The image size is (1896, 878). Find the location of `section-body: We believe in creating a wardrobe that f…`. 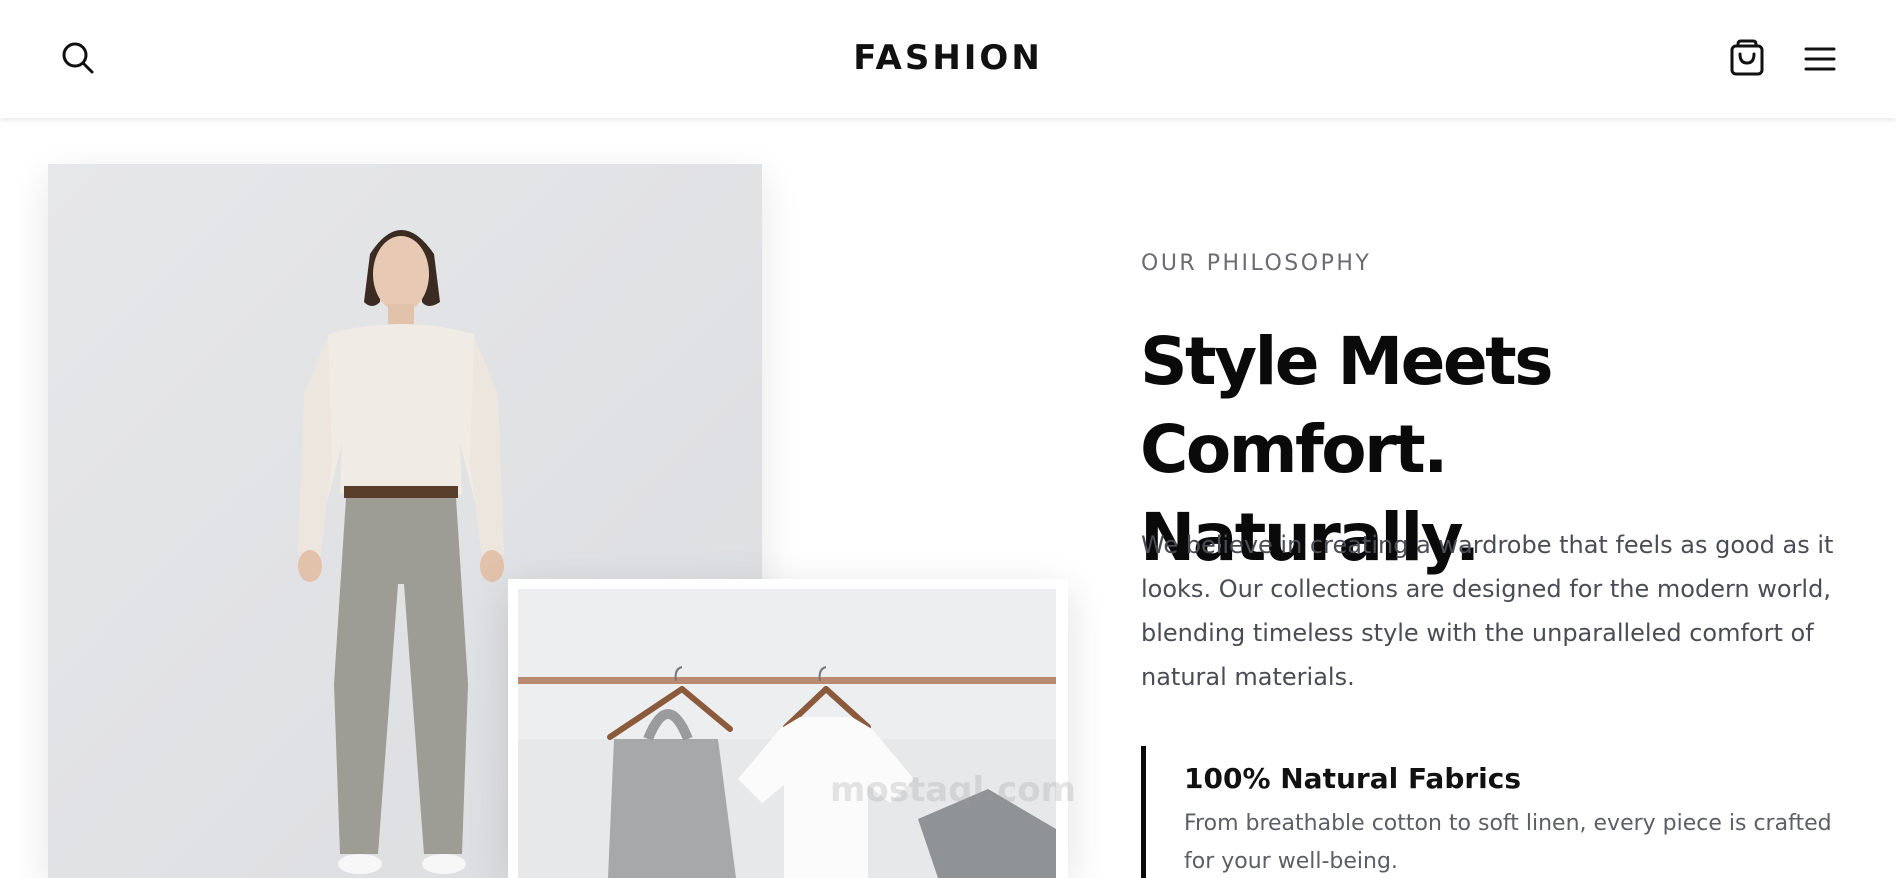

section-body: We believe in creating a wardrobe that f… is located at coordinates (1487, 611).